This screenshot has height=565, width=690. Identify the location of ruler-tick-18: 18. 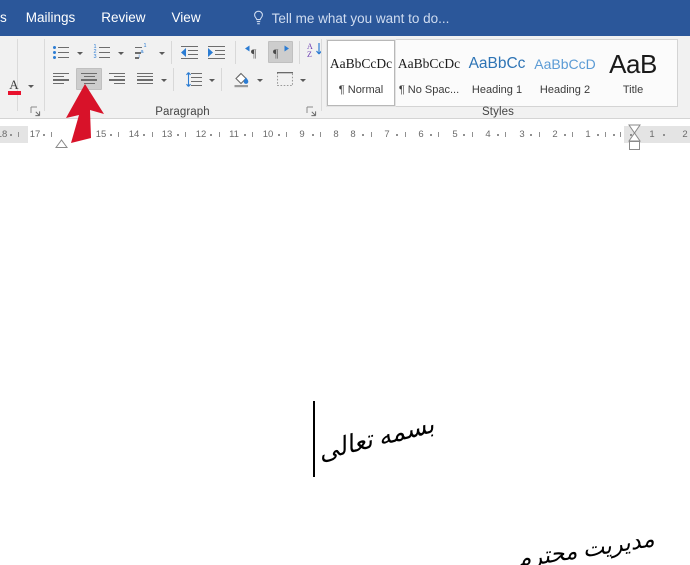
(4, 134).